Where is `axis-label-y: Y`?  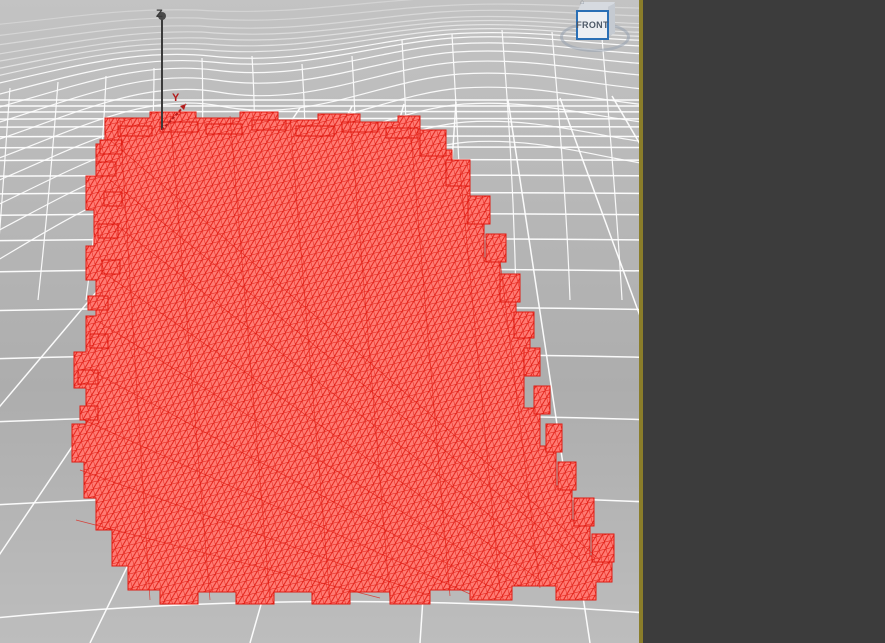
axis-label-y: Y is located at coordinates (176, 98).